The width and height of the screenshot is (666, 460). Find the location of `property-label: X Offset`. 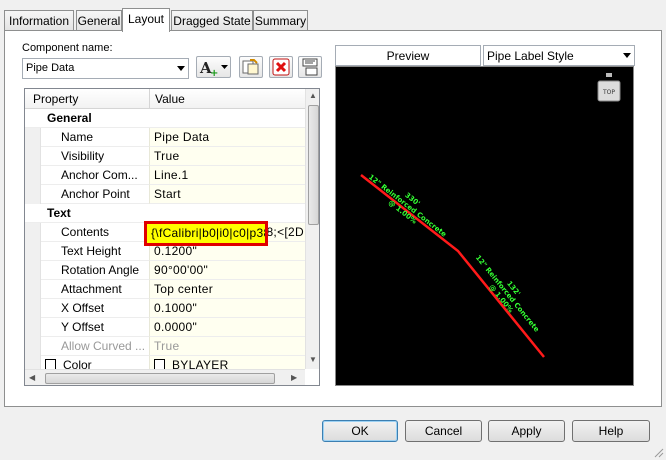

property-label: X Offset is located at coordinates (95, 308).